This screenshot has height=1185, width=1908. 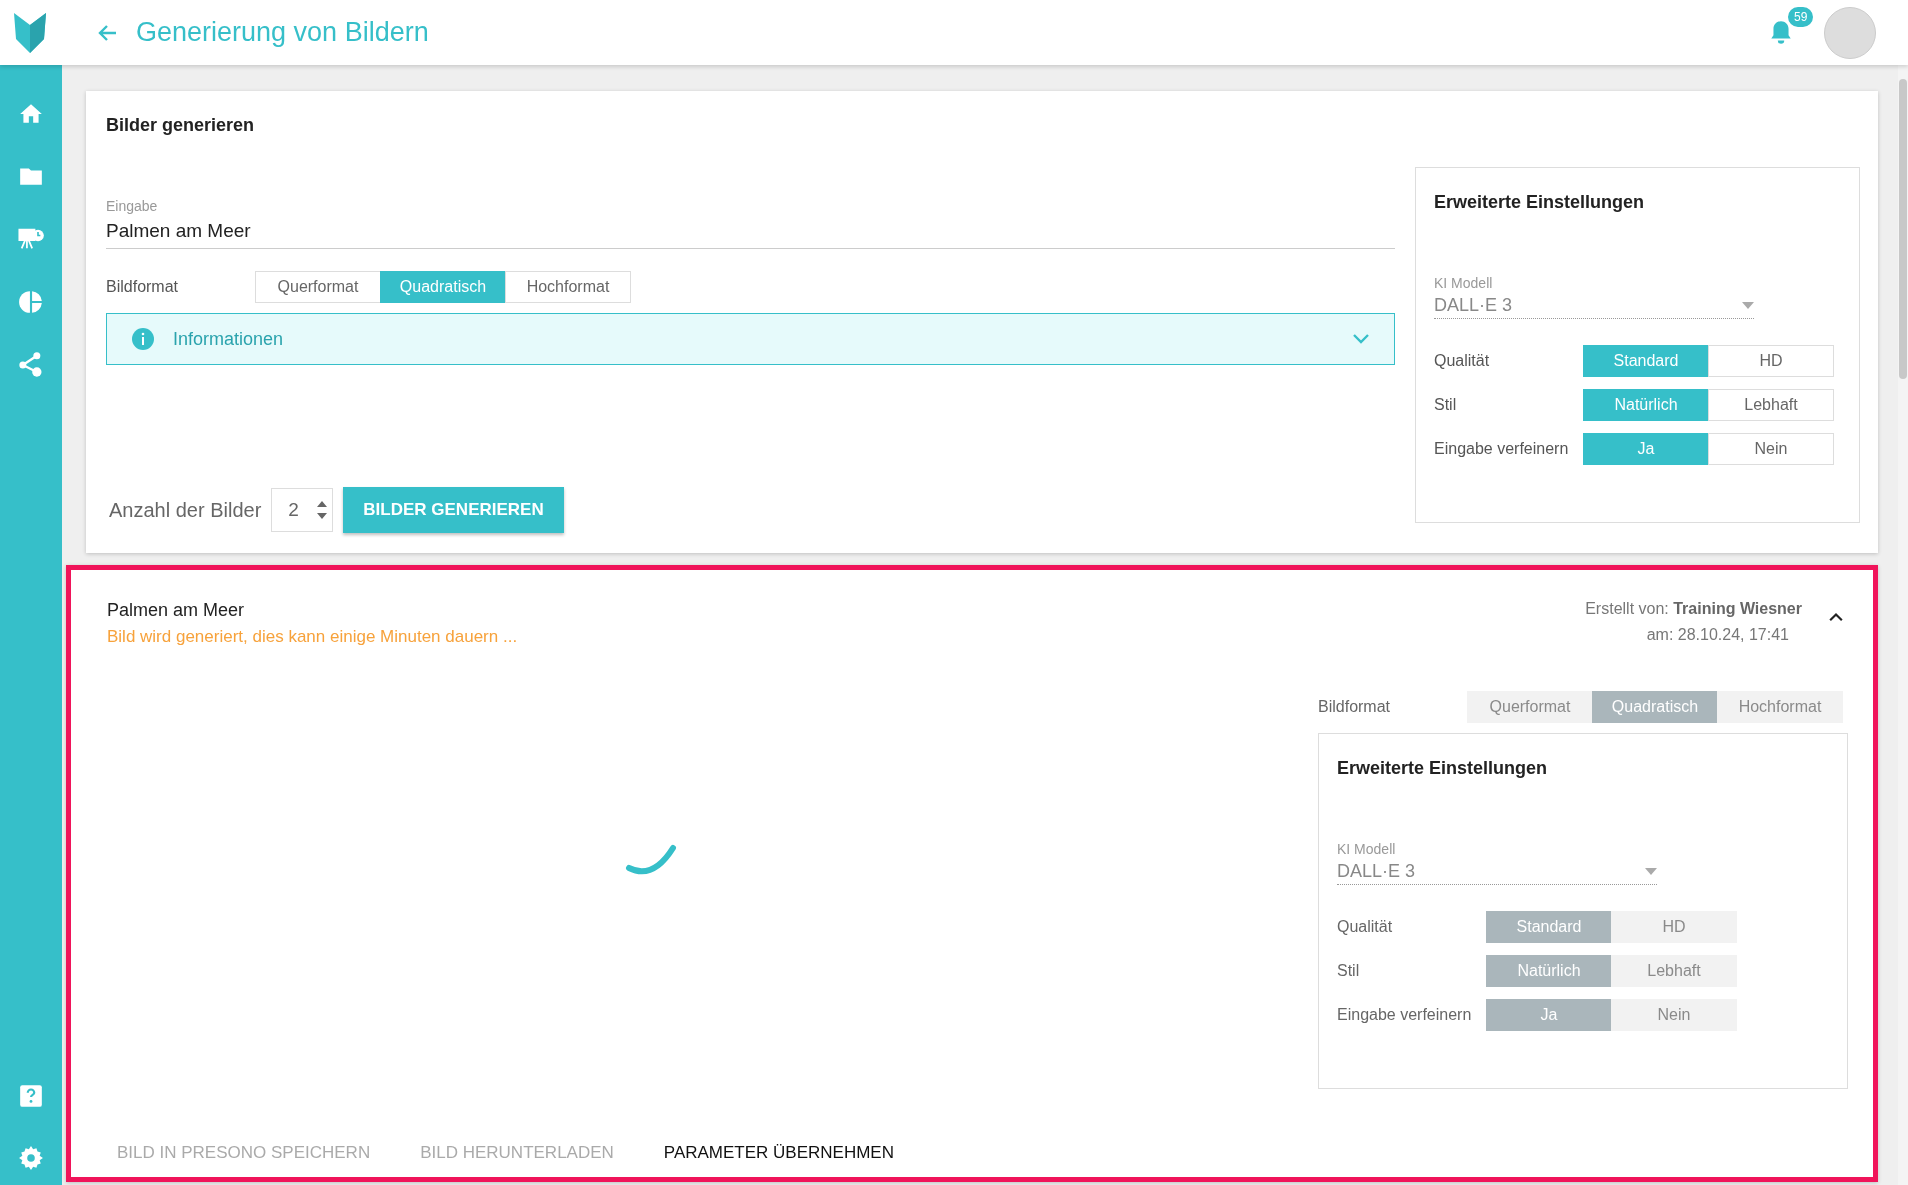 What do you see at coordinates (282, 32) in the screenshot?
I see `page-title: Generierung von Bildern` at bounding box center [282, 32].